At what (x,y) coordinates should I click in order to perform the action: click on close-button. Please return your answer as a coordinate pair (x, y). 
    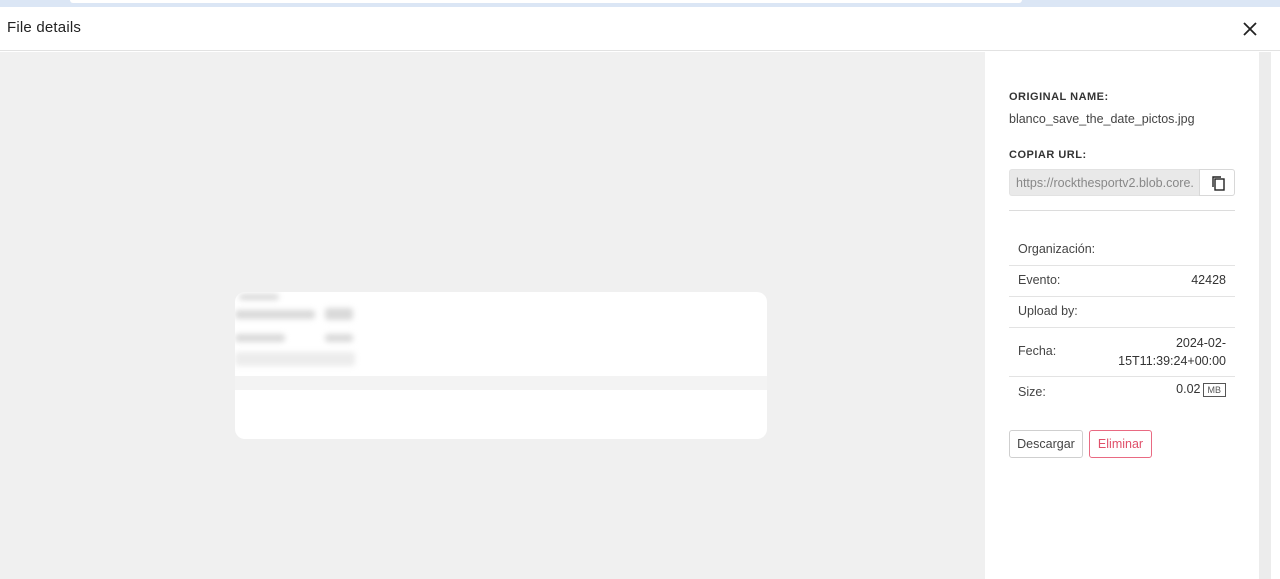
    Looking at the image, I should click on (1250, 29).